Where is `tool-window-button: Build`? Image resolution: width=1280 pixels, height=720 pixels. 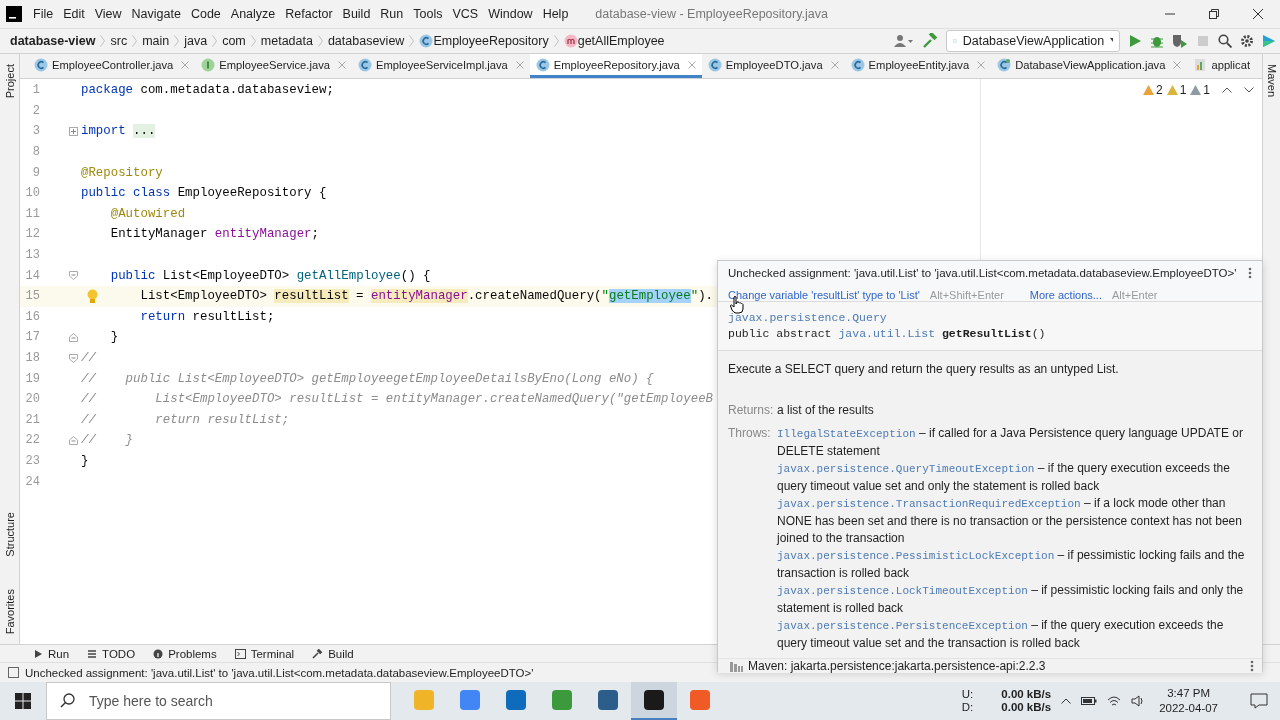 tool-window-button: Build is located at coordinates (333, 653).